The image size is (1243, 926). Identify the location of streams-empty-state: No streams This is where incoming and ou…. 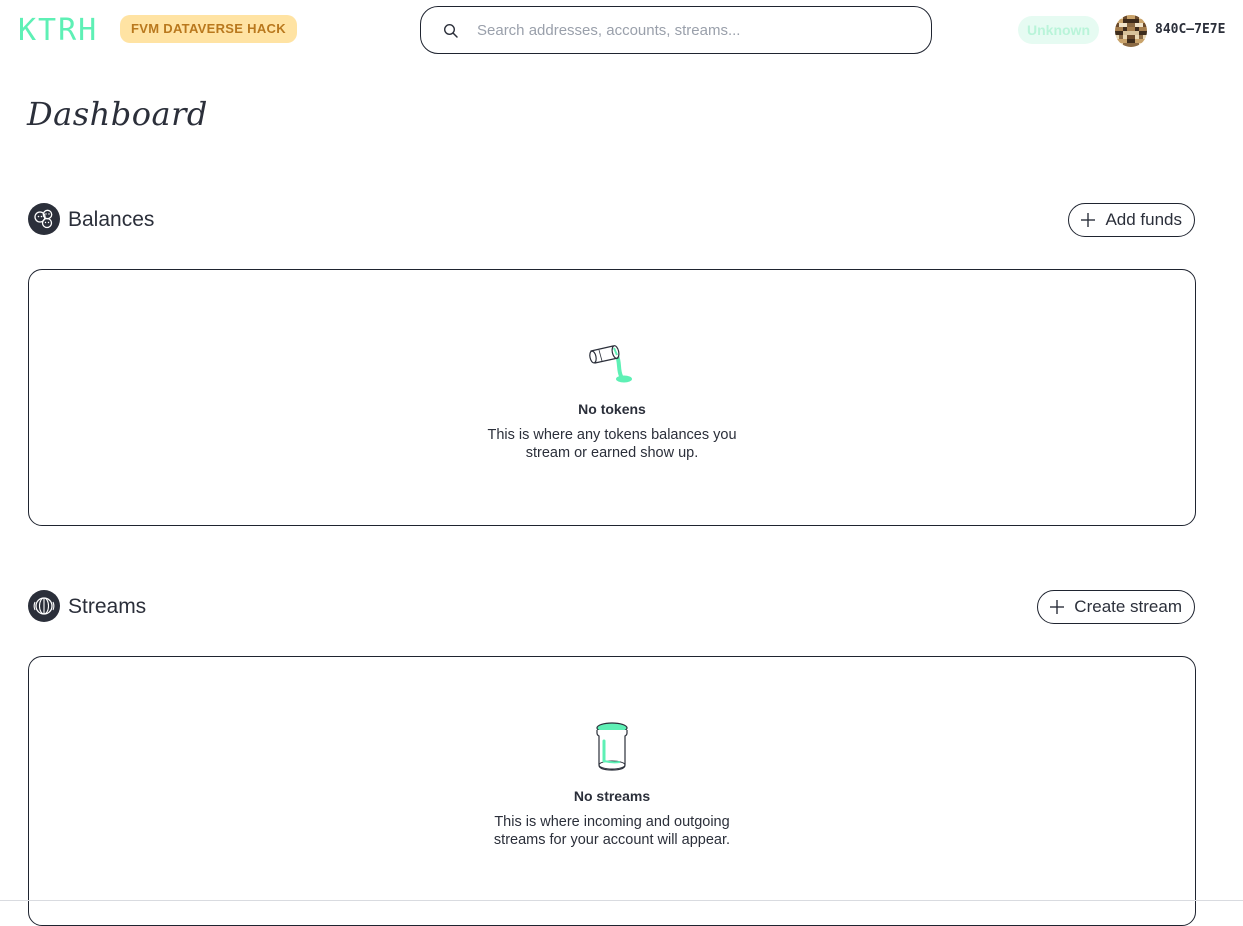
(612, 785).